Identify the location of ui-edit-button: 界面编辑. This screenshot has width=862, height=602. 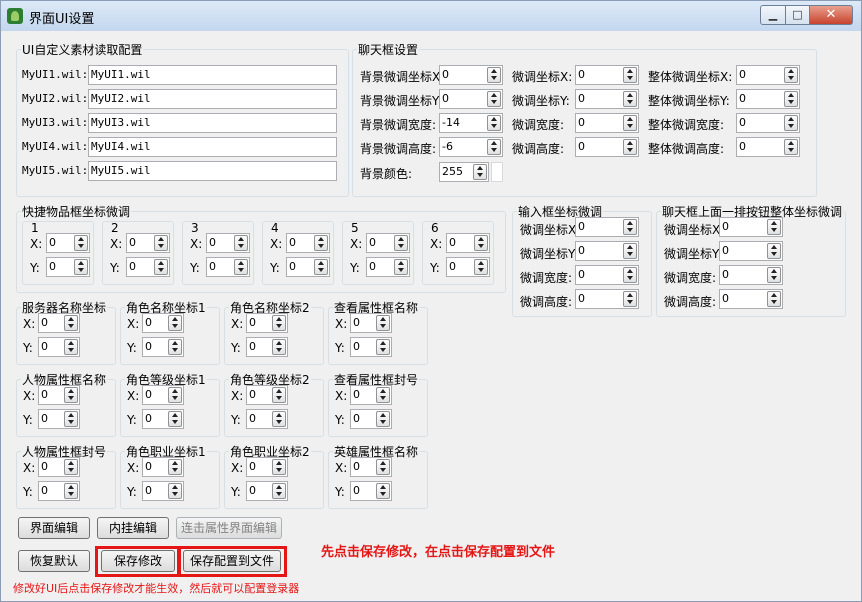
(54, 528).